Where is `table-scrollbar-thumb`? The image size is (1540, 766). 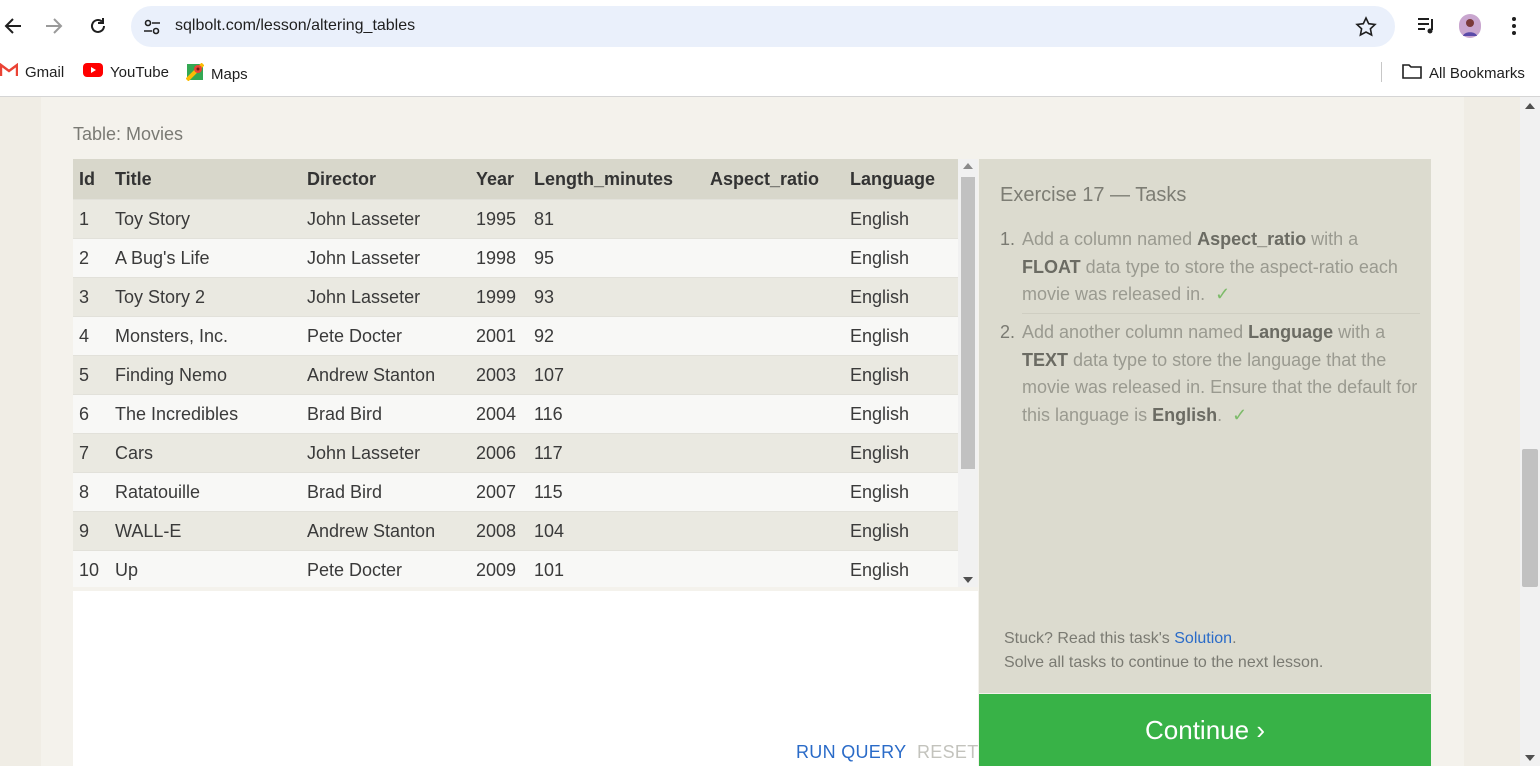 table-scrollbar-thumb is located at coordinates (968, 323).